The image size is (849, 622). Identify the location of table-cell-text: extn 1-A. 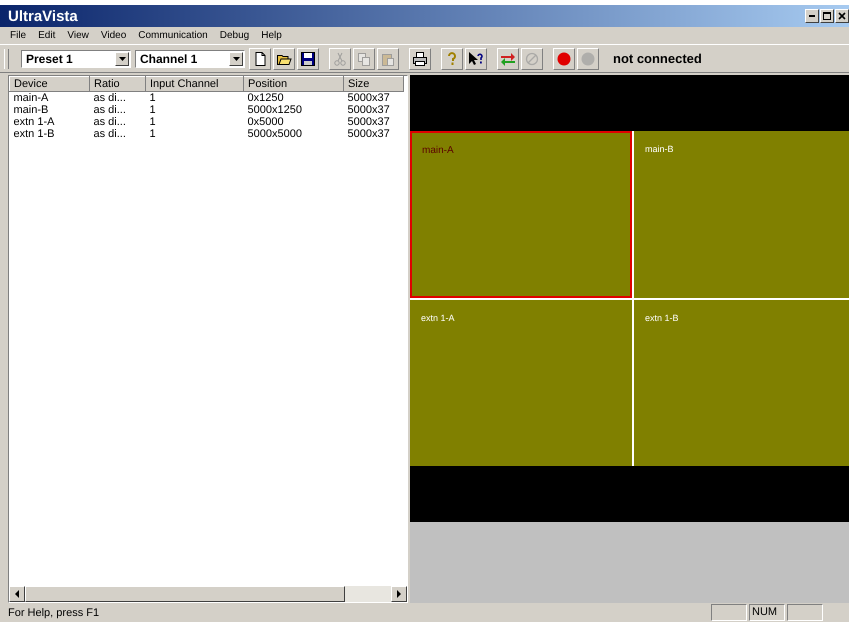
(34, 122).